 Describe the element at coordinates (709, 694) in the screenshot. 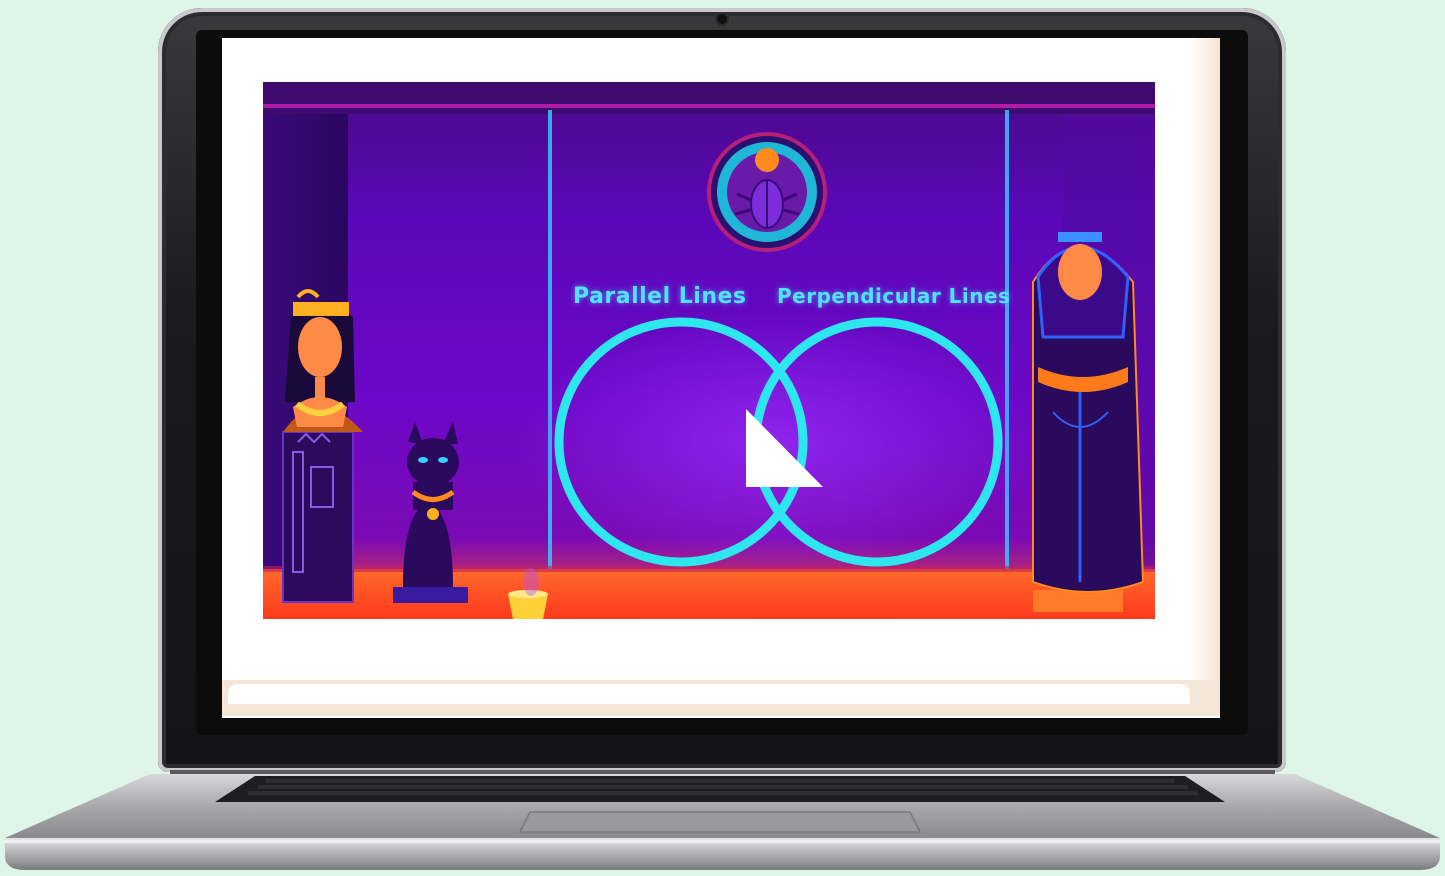

I see `next-card` at that location.